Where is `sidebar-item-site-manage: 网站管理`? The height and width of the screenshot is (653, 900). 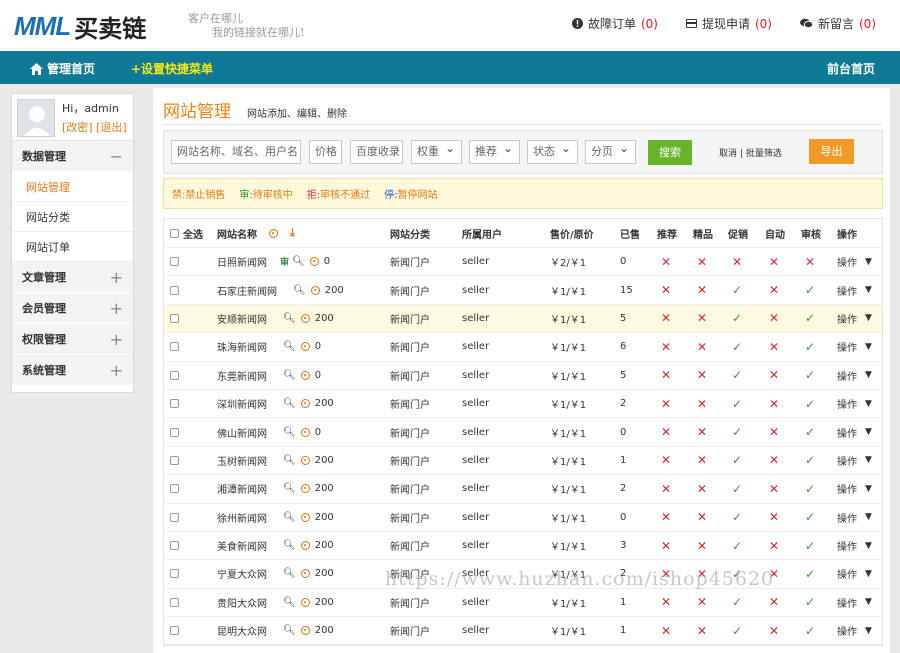 sidebar-item-site-manage: 网站管理 is located at coordinates (72, 187).